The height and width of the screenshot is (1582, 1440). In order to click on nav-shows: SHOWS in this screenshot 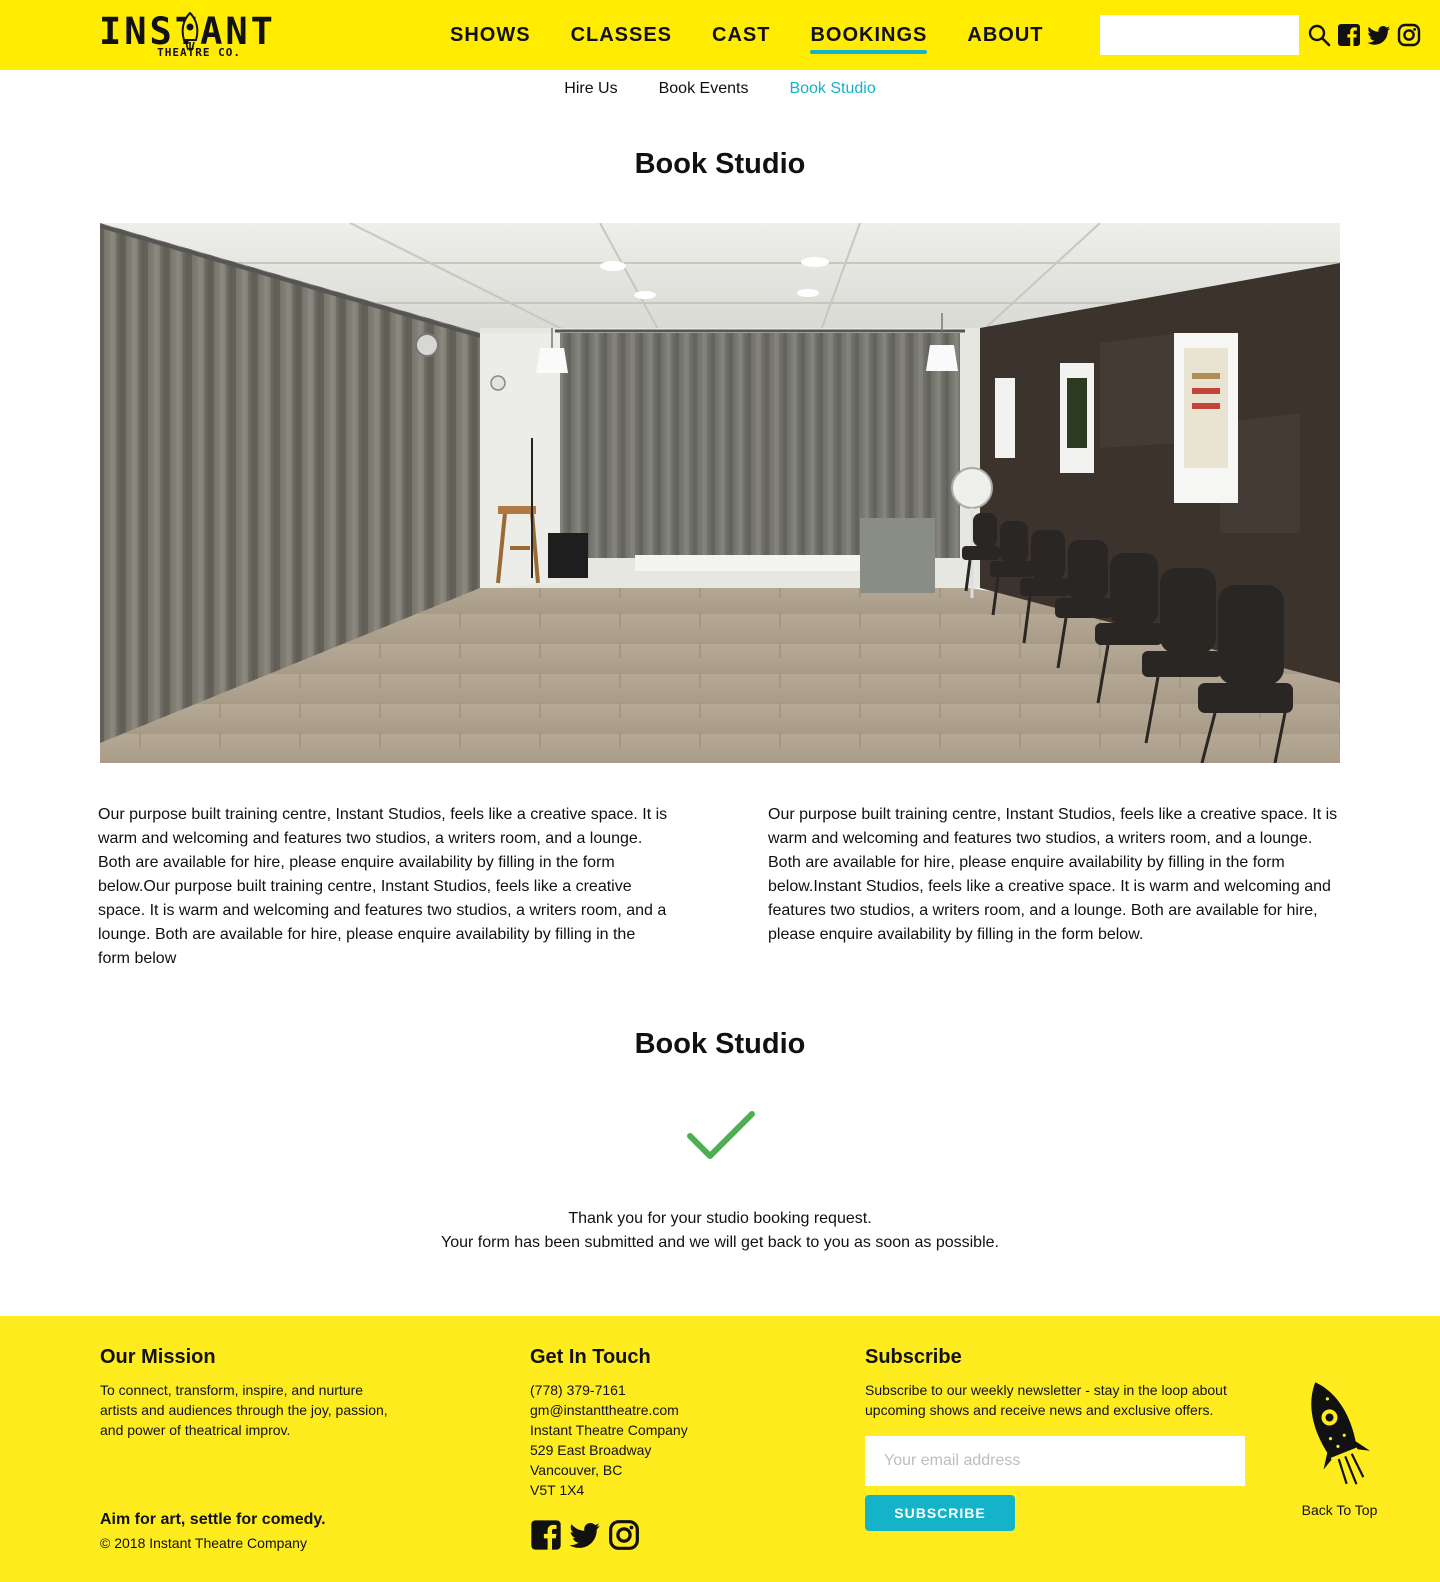, I will do `click(490, 35)`.